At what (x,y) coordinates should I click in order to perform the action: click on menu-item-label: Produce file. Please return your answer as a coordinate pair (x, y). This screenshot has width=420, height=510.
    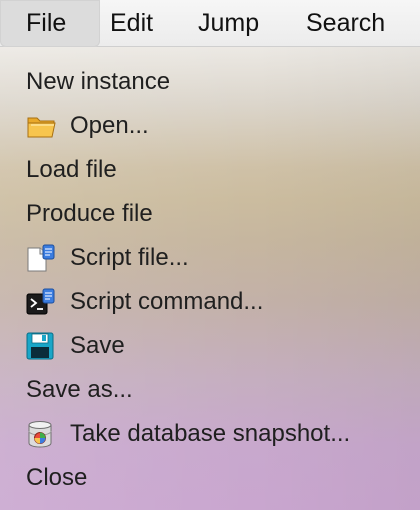
    Looking at the image, I should click on (89, 213).